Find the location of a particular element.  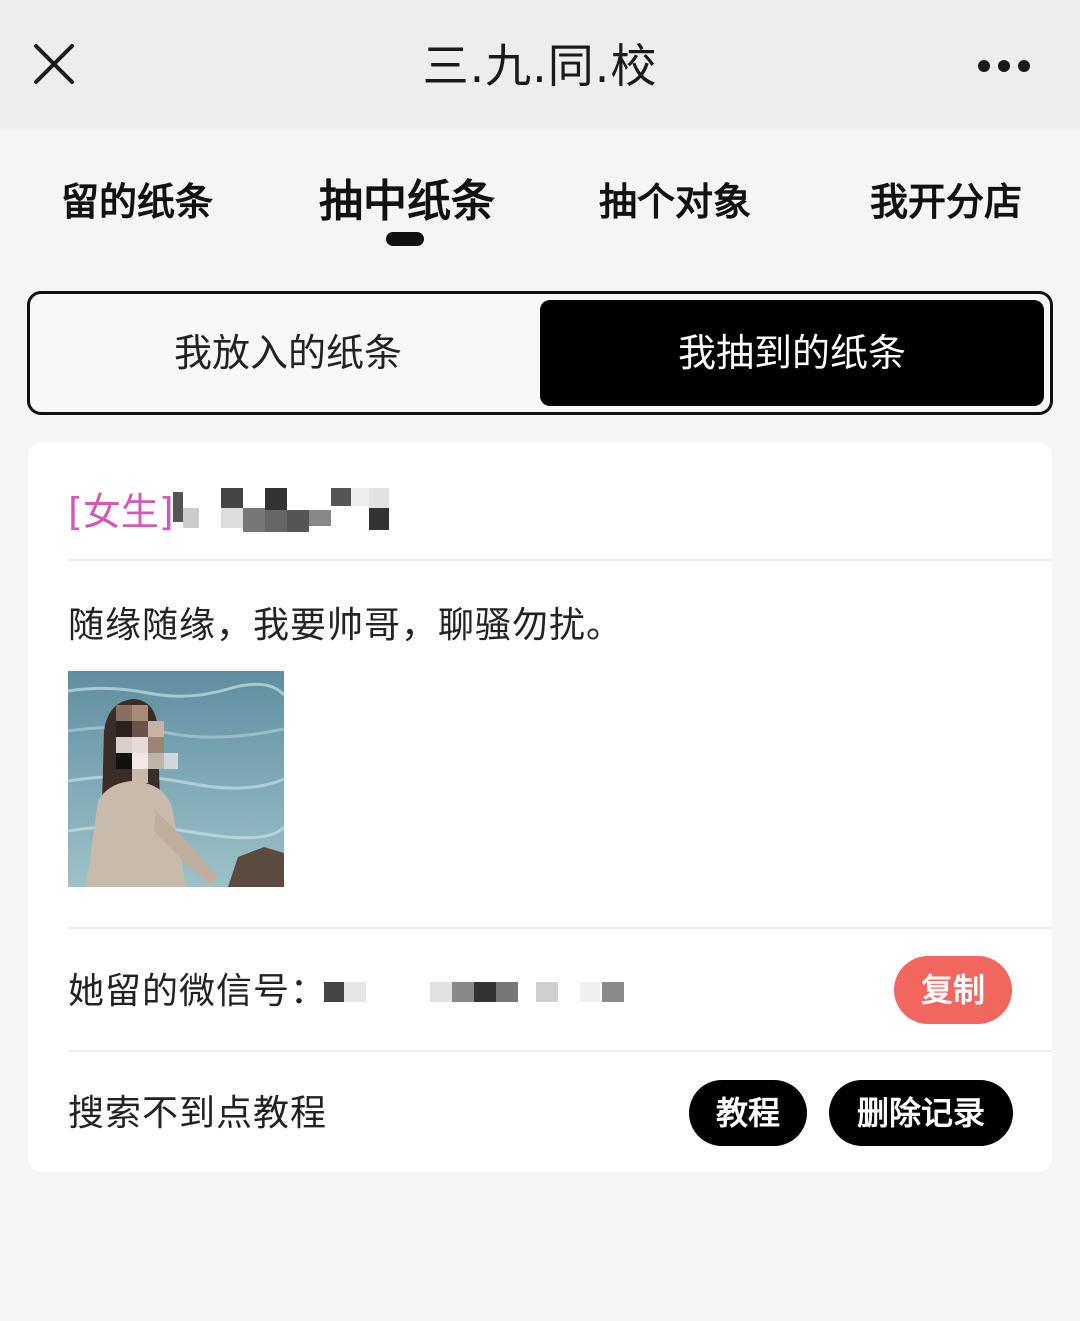

photo-image is located at coordinates (176, 779).